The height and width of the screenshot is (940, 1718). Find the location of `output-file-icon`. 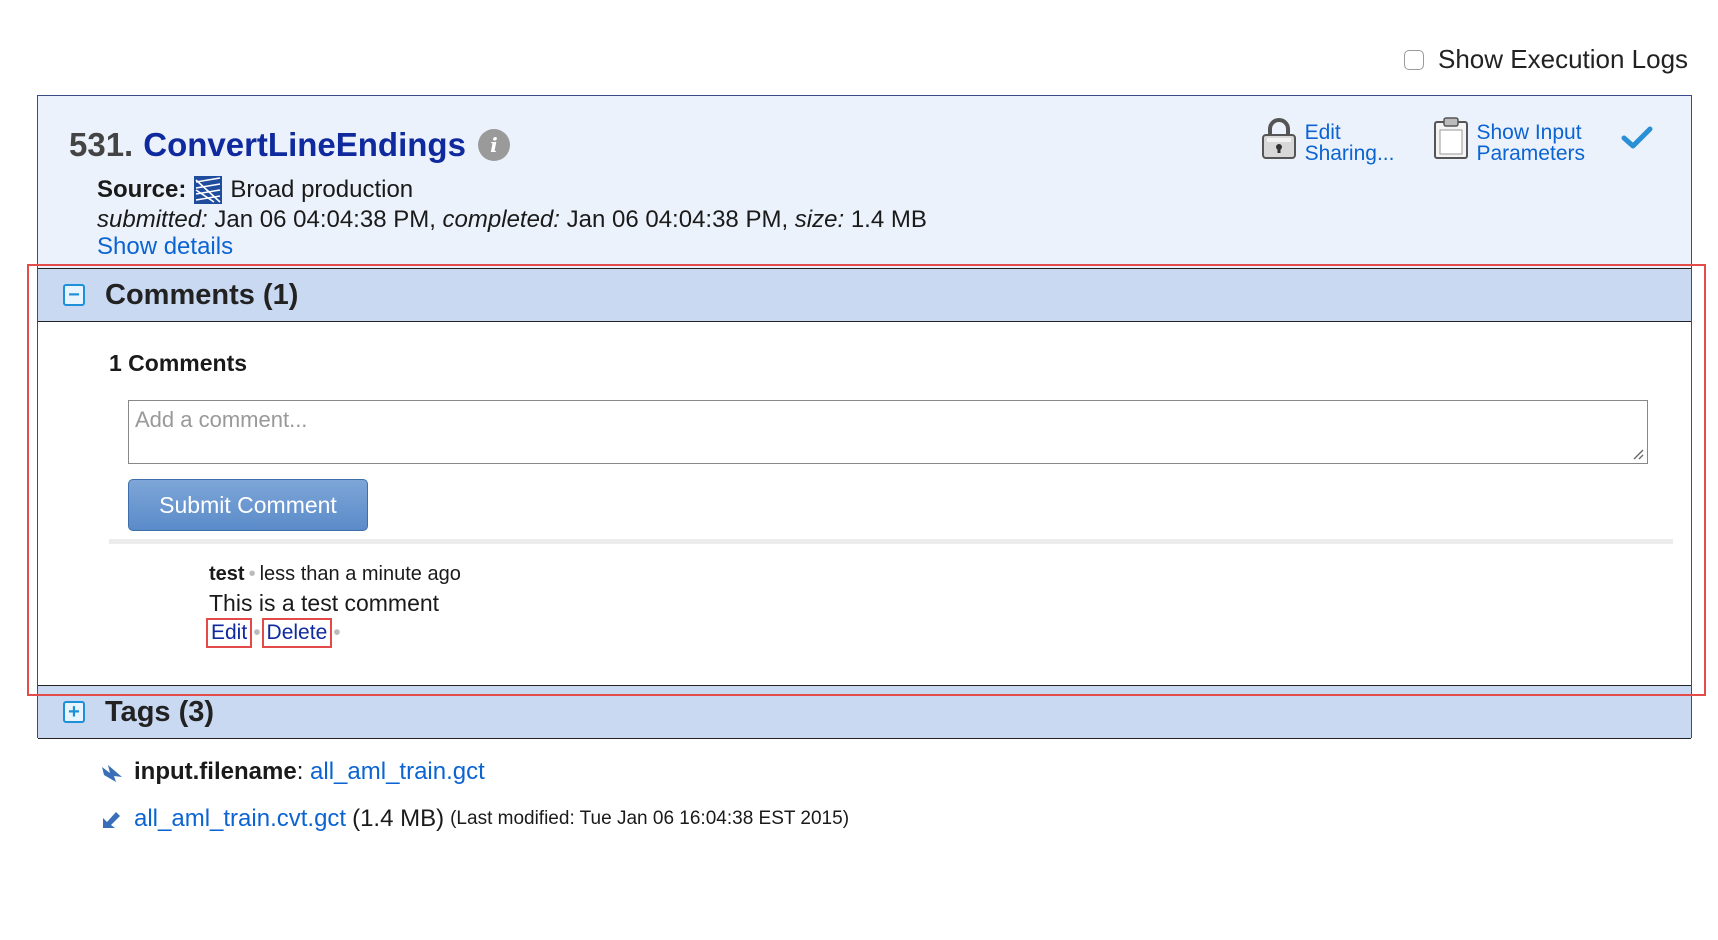

output-file-icon is located at coordinates (111, 820).